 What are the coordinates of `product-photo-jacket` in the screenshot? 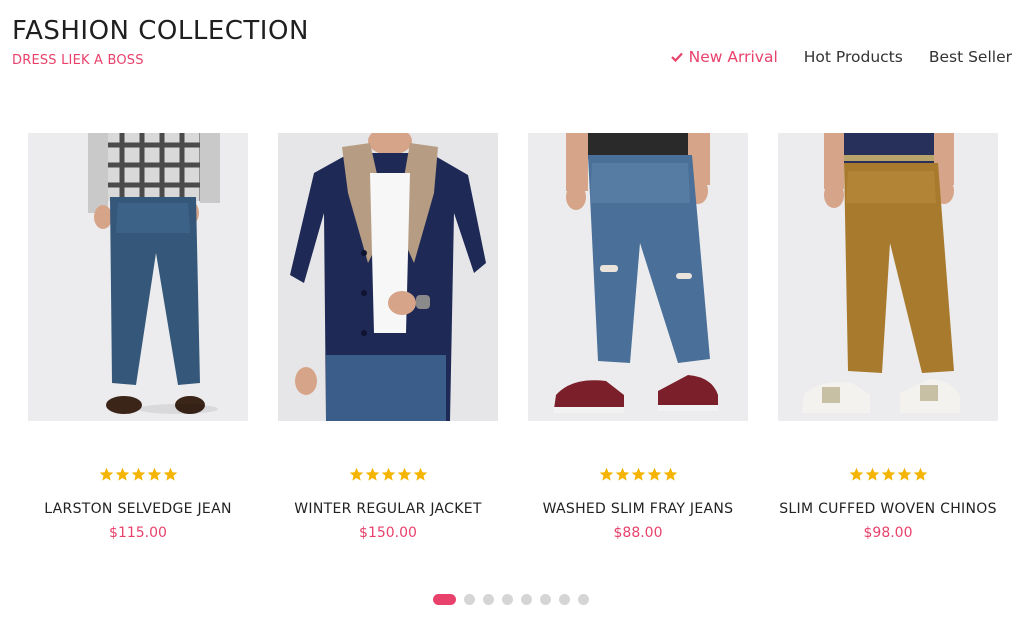 It's located at (388, 277).